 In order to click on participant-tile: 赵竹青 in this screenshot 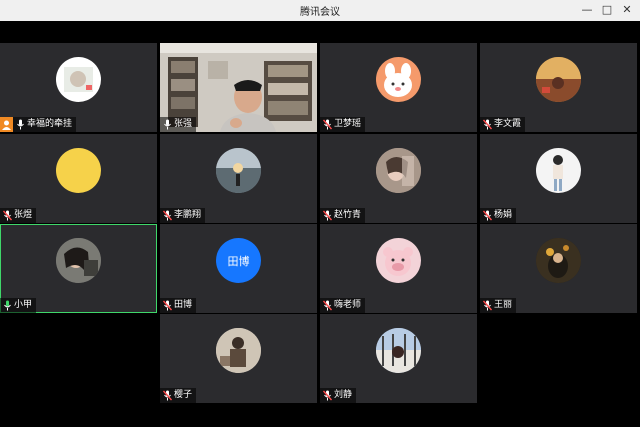, I will do `click(398, 178)`.